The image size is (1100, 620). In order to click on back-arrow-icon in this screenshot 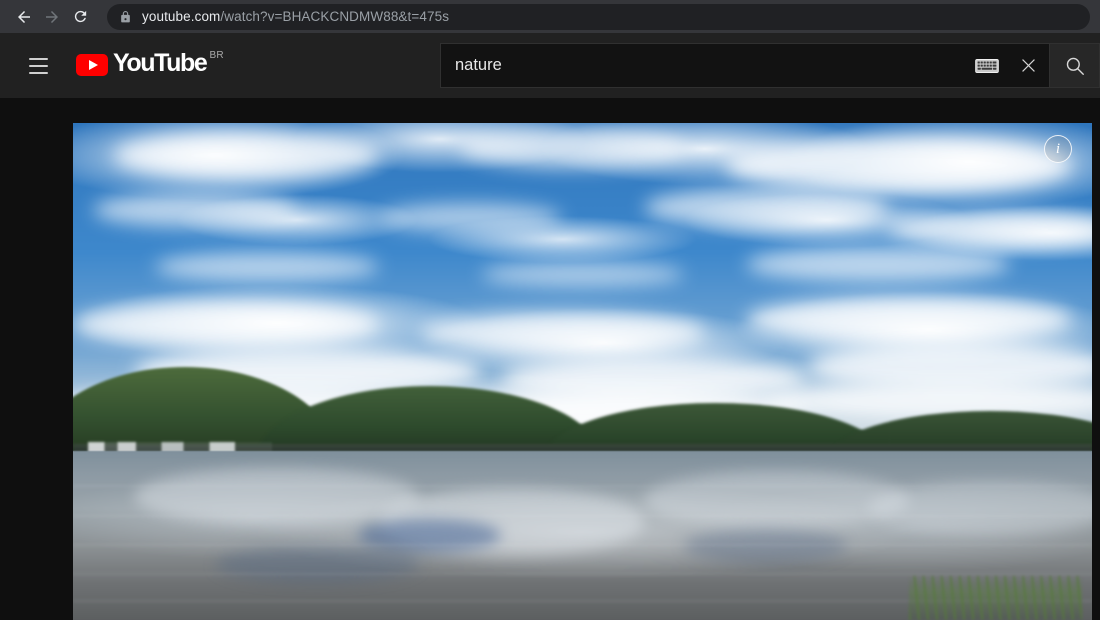, I will do `click(24, 16)`.